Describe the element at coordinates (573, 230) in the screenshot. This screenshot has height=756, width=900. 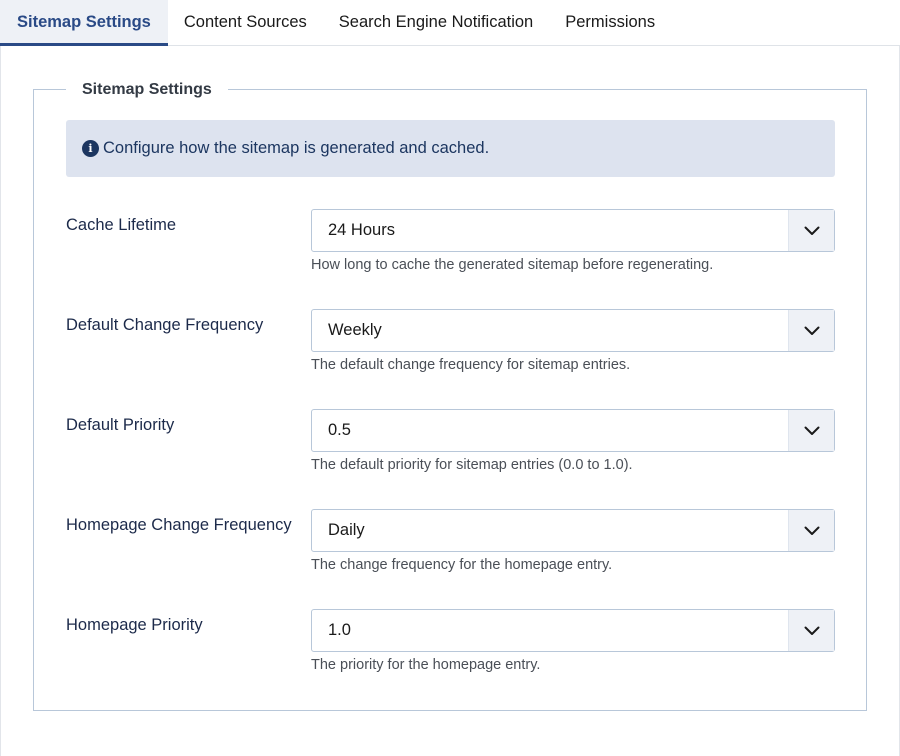
I see `cache-lifetime-select: 24 Hours` at that location.